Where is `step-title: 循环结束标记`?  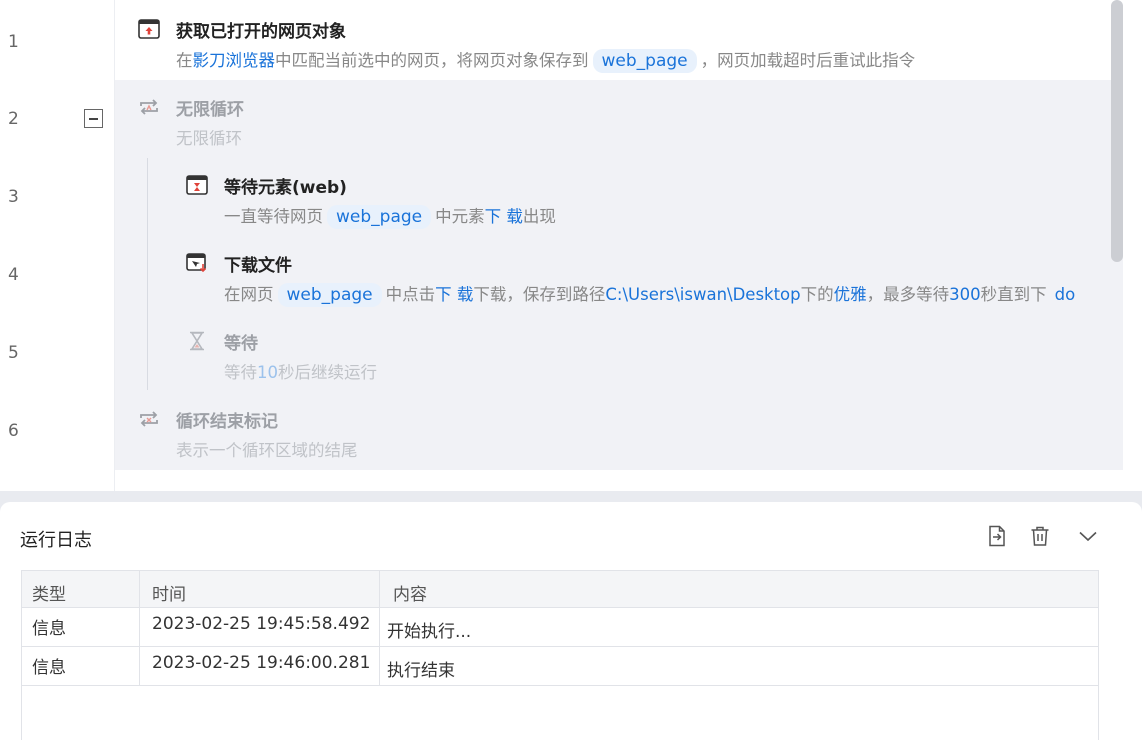
step-title: 循环结束标记 is located at coordinates (227, 422).